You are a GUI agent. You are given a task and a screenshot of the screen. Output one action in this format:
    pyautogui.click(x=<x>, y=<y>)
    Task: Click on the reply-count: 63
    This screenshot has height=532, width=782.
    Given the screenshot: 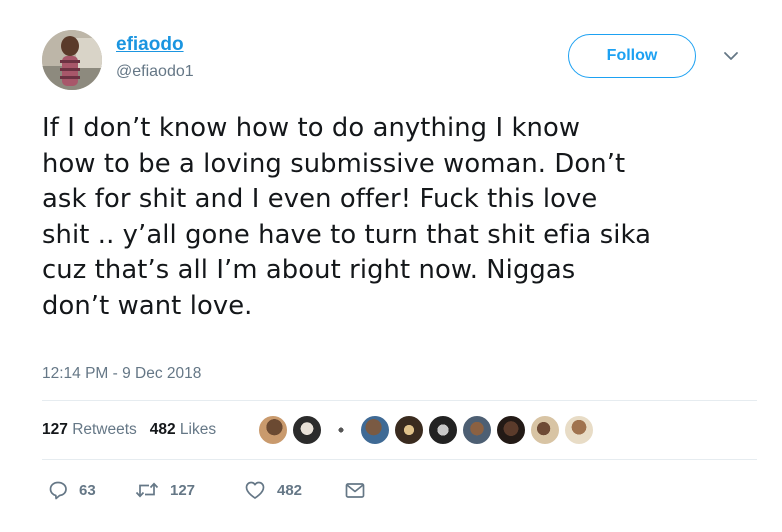 What is the action you would take?
    pyautogui.click(x=87, y=490)
    